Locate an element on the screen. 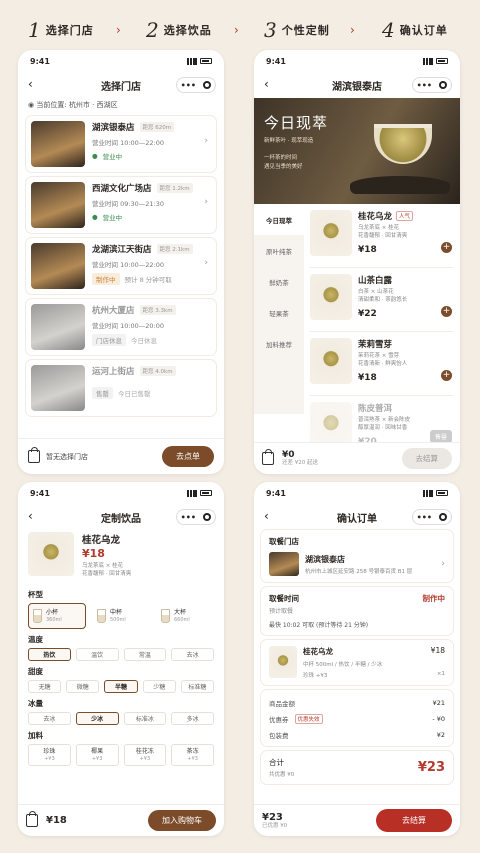 The width and height of the screenshot is (480, 853). sweetness-option: 微糖 is located at coordinates (83, 687).